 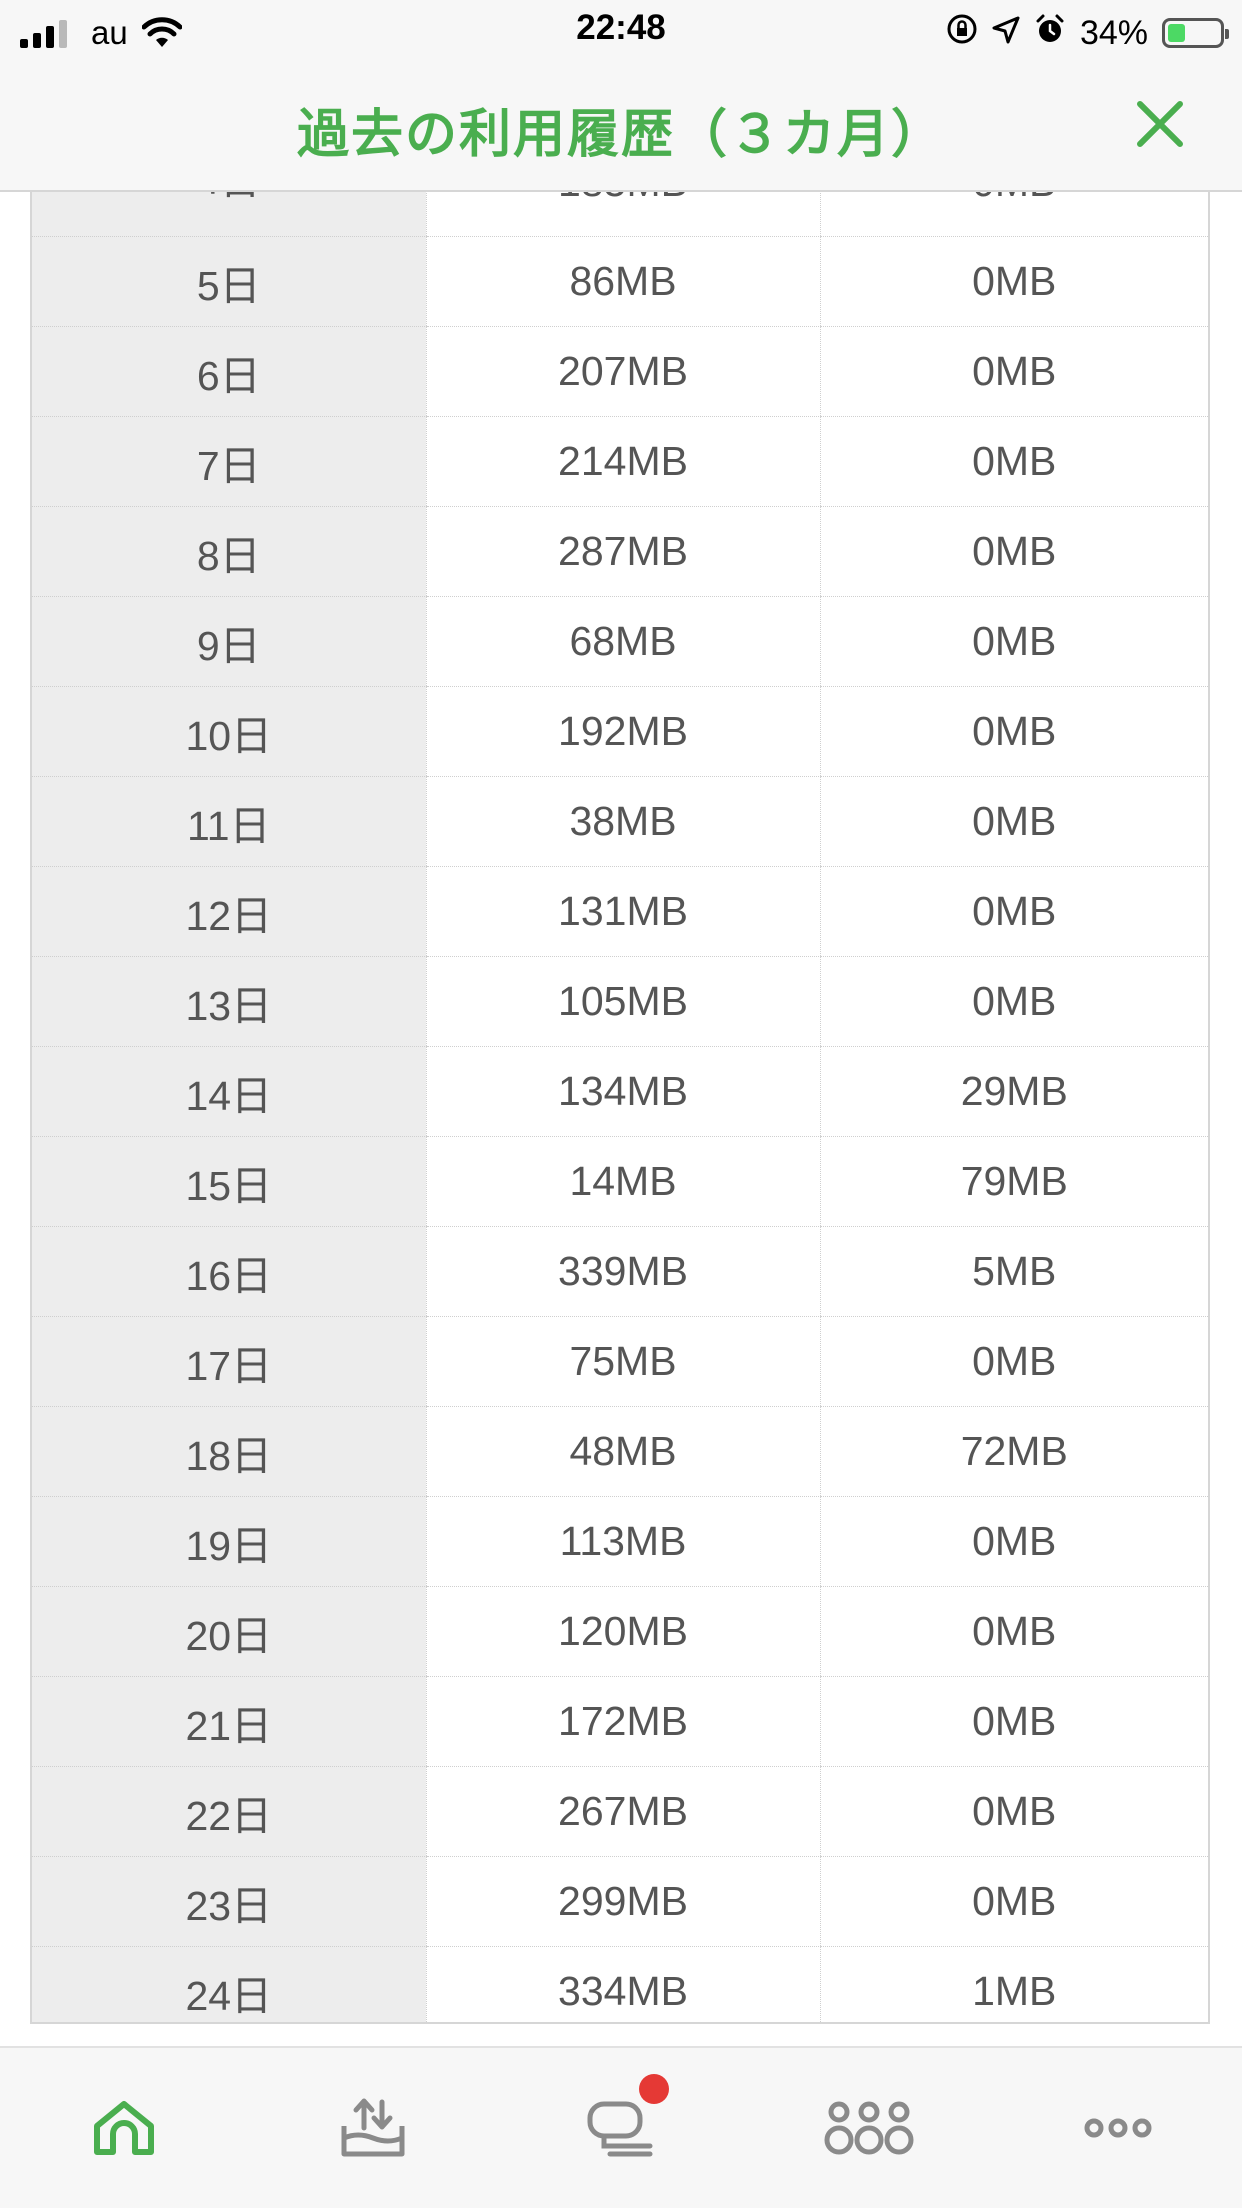 What do you see at coordinates (229, 911) in the screenshot?
I see `day-cell: 12日` at bounding box center [229, 911].